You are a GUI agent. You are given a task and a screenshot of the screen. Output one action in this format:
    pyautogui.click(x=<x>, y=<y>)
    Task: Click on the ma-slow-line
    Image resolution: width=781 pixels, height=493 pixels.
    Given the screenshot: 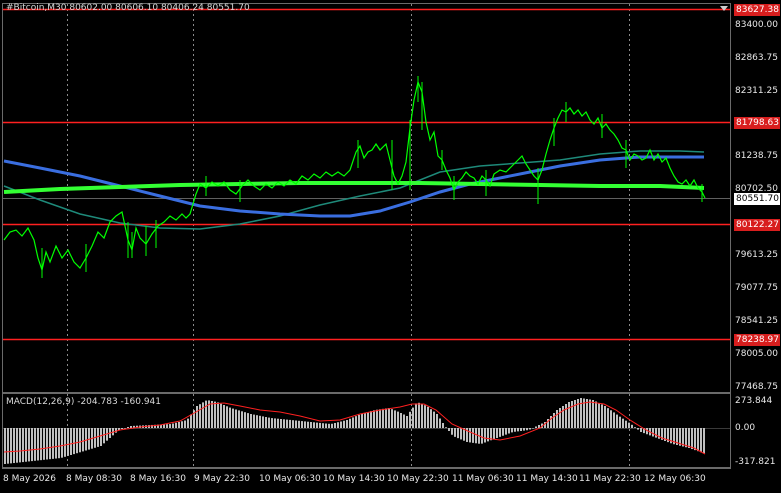 What is the action you would take?
    pyautogui.click(x=354, y=190)
    